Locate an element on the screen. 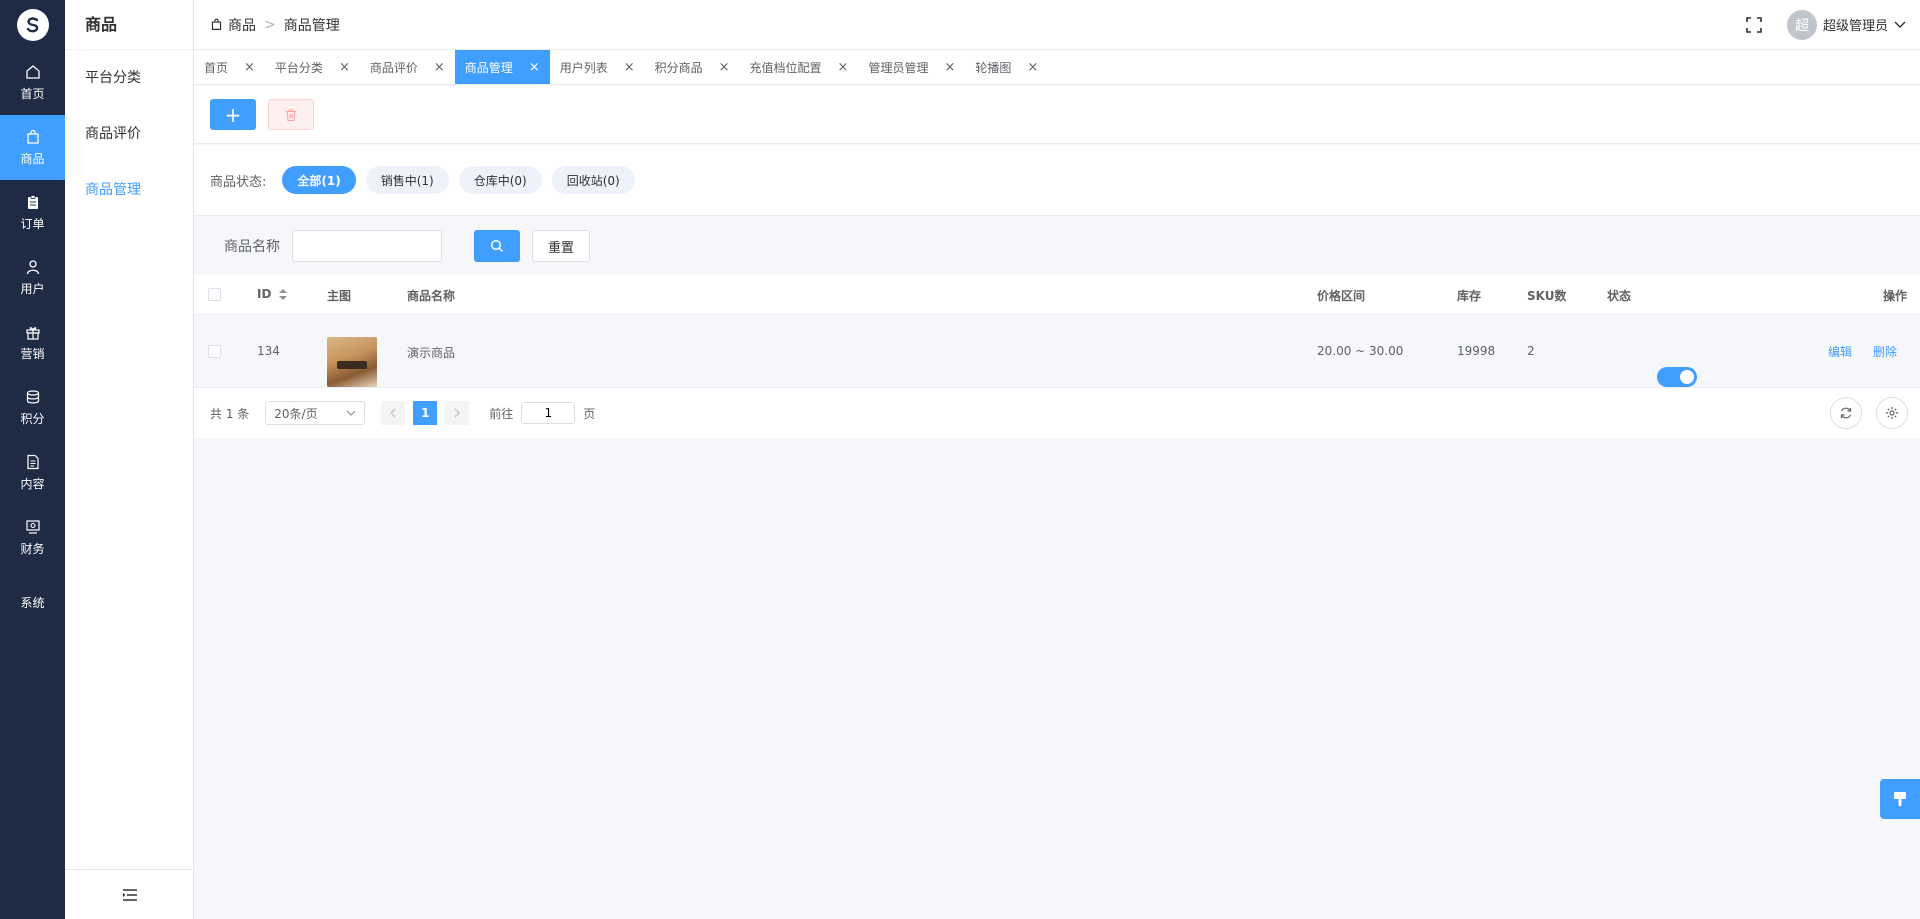 This screenshot has width=1920, height=919. paint-brush-icon is located at coordinates (1900, 799).